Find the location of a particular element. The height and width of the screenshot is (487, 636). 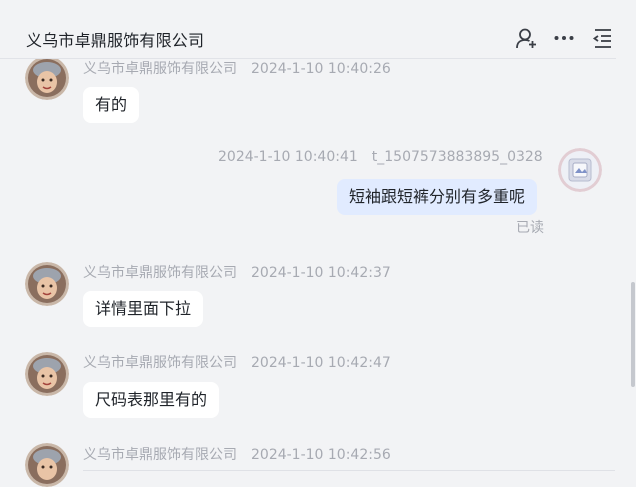

message-time: 2024-1-10 10:42:37 is located at coordinates (321, 273).